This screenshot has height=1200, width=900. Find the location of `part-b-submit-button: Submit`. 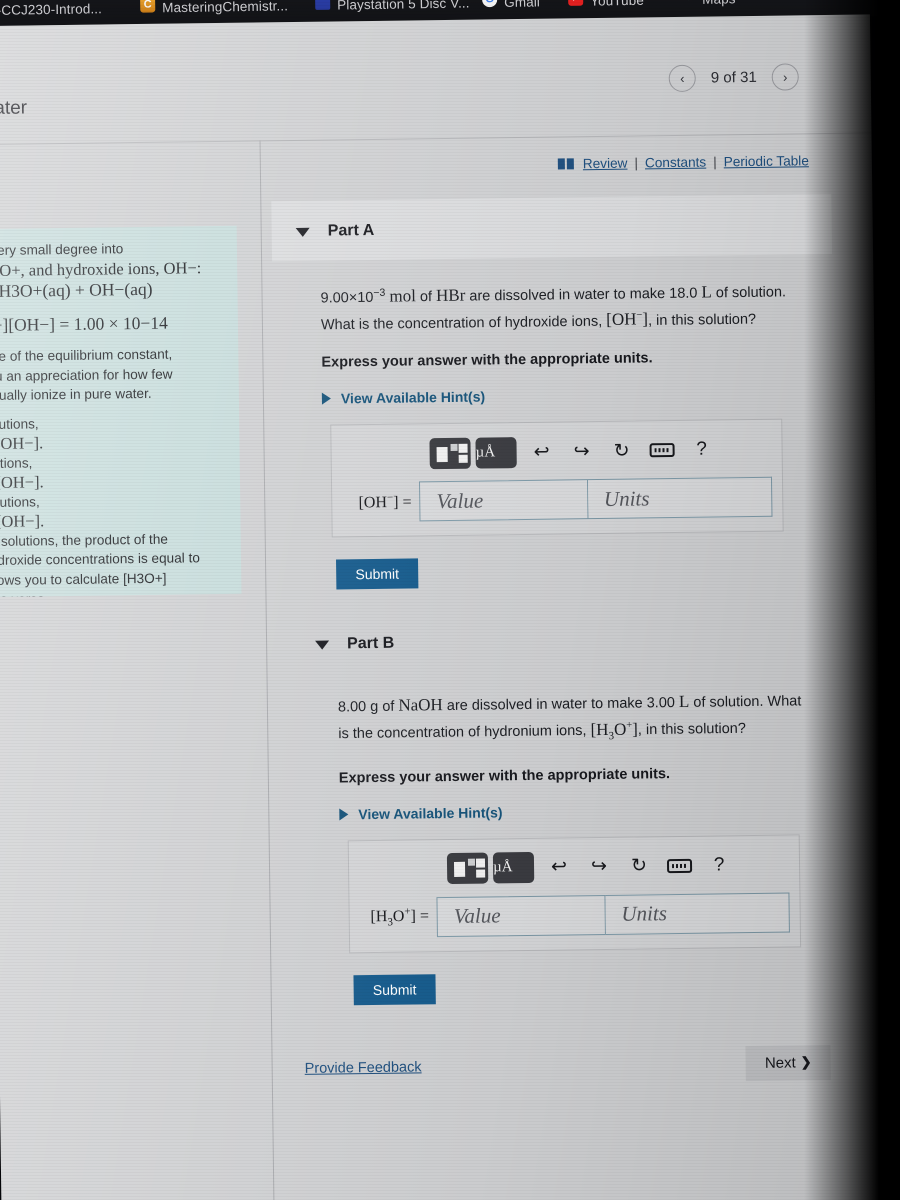

part-b-submit-button: Submit is located at coordinates (394, 989).